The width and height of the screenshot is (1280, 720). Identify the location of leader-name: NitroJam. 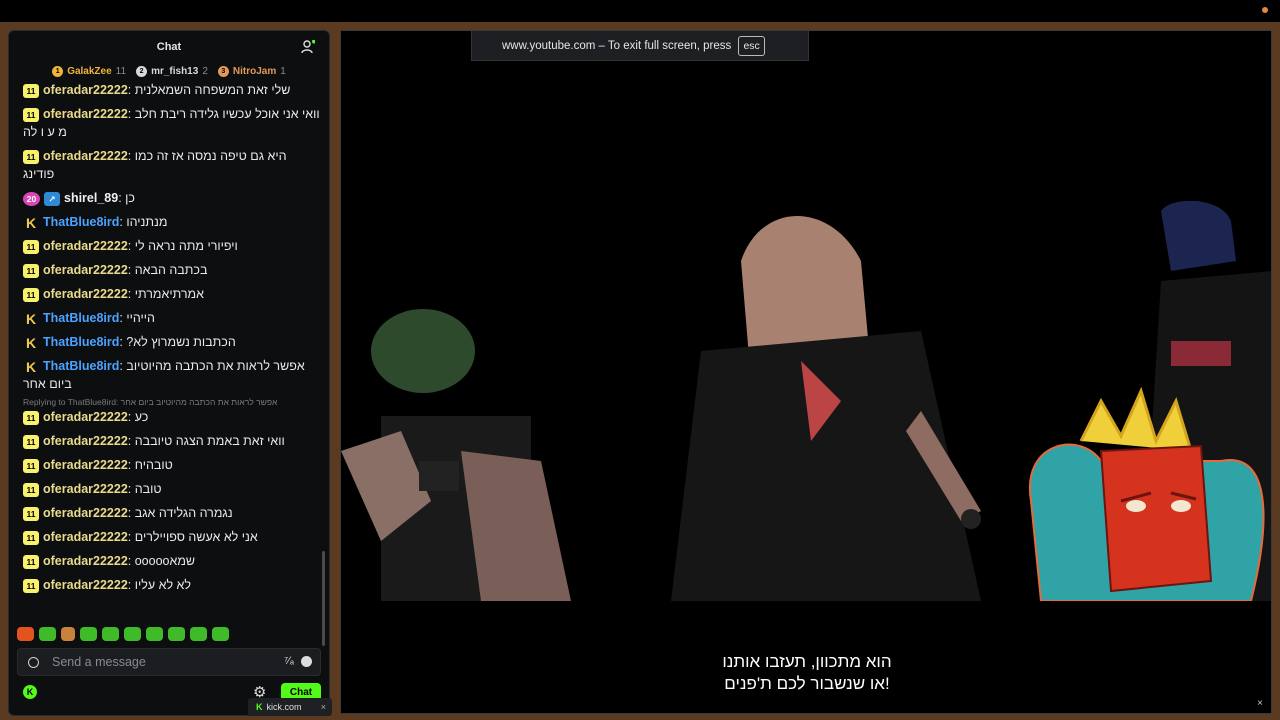
(254, 71).